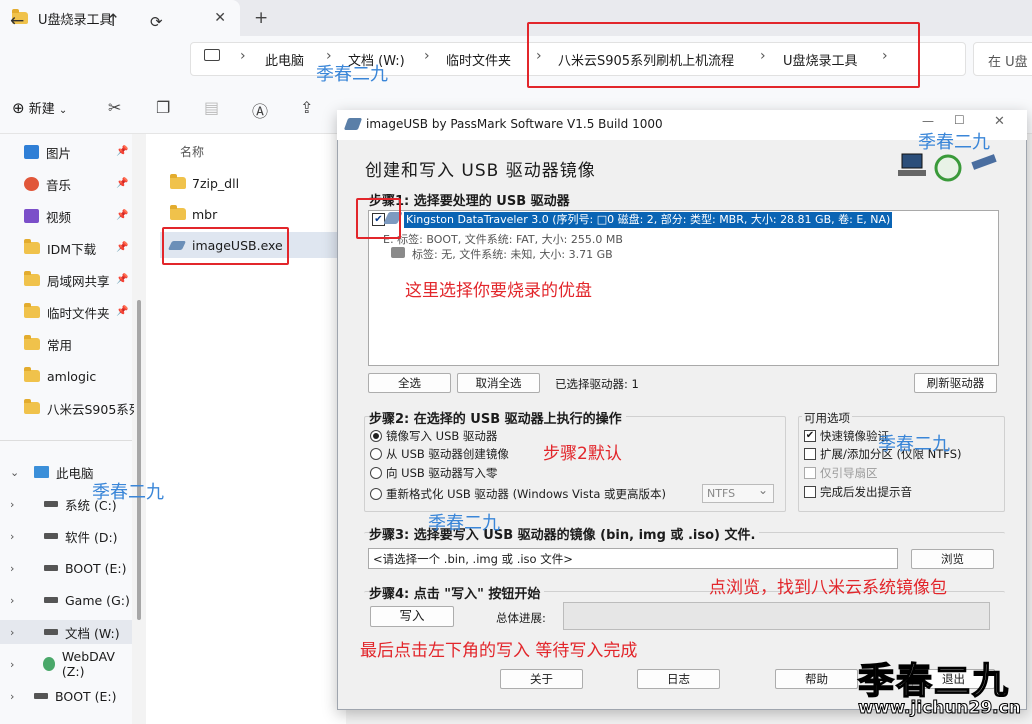  Describe the element at coordinates (71, 600) in the screenshot. I see `sidebar-drive-g: › Game (G:)` at that location.